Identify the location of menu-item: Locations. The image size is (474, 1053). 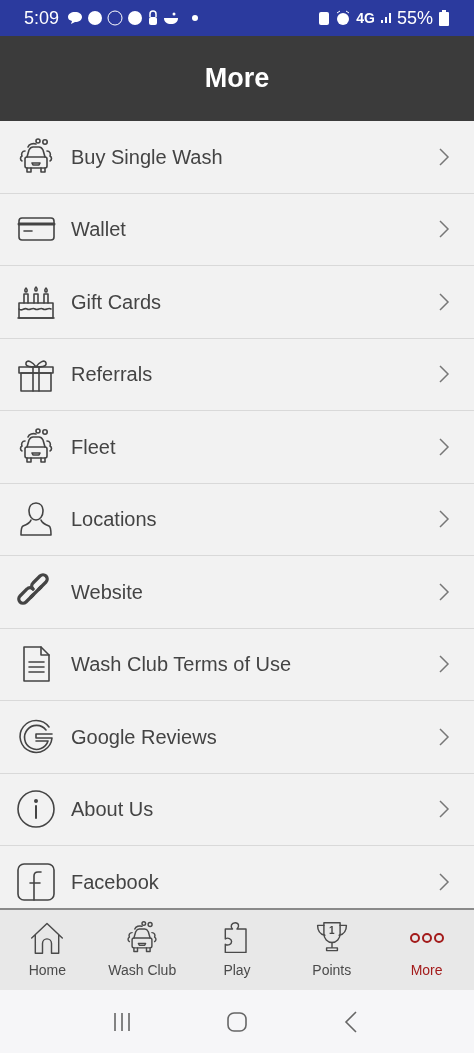
(237, 519).